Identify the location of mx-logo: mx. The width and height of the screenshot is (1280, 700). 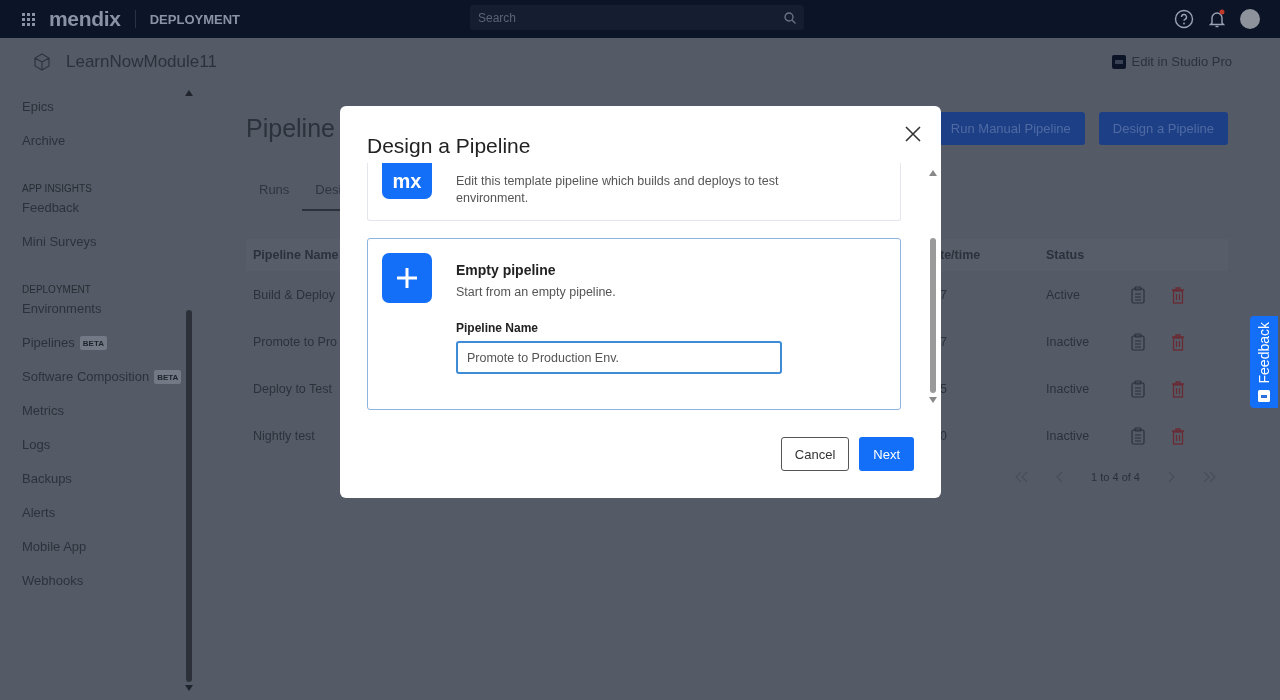
(407, 181).